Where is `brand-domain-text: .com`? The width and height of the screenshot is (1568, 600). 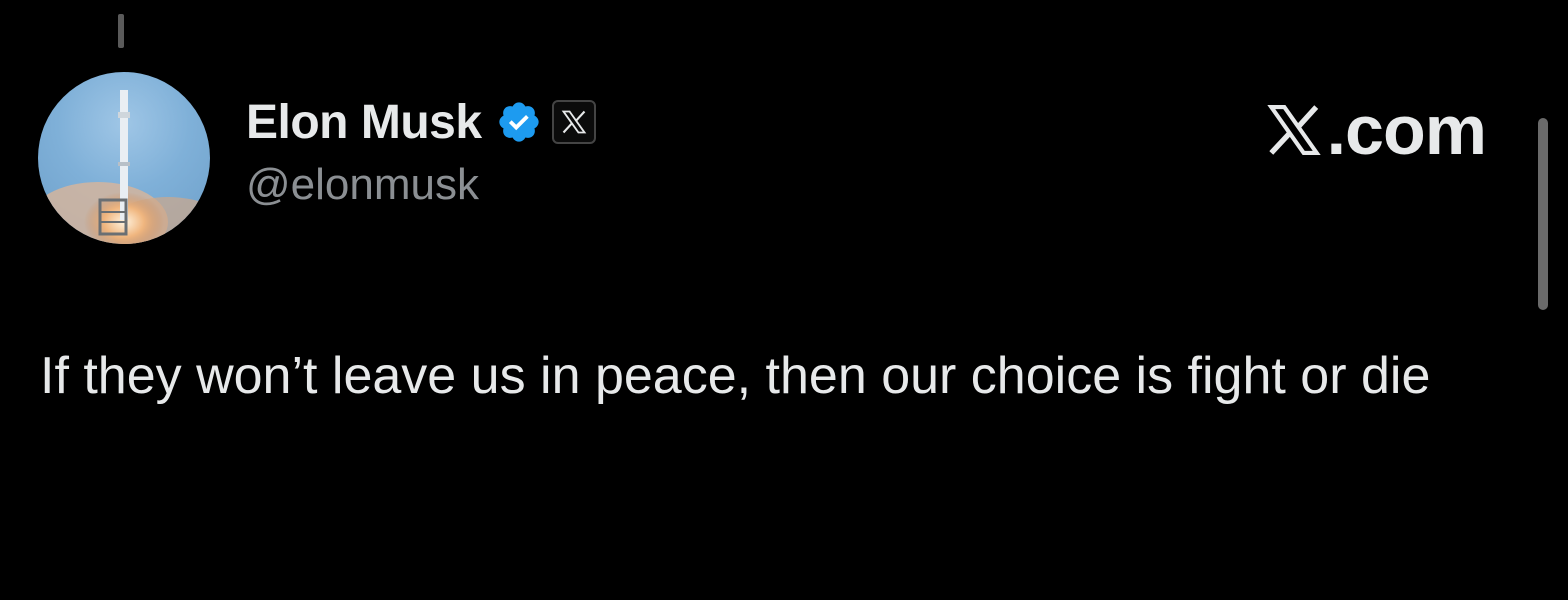
brand-domain-text: .com is located at coordinates (1406, 130).